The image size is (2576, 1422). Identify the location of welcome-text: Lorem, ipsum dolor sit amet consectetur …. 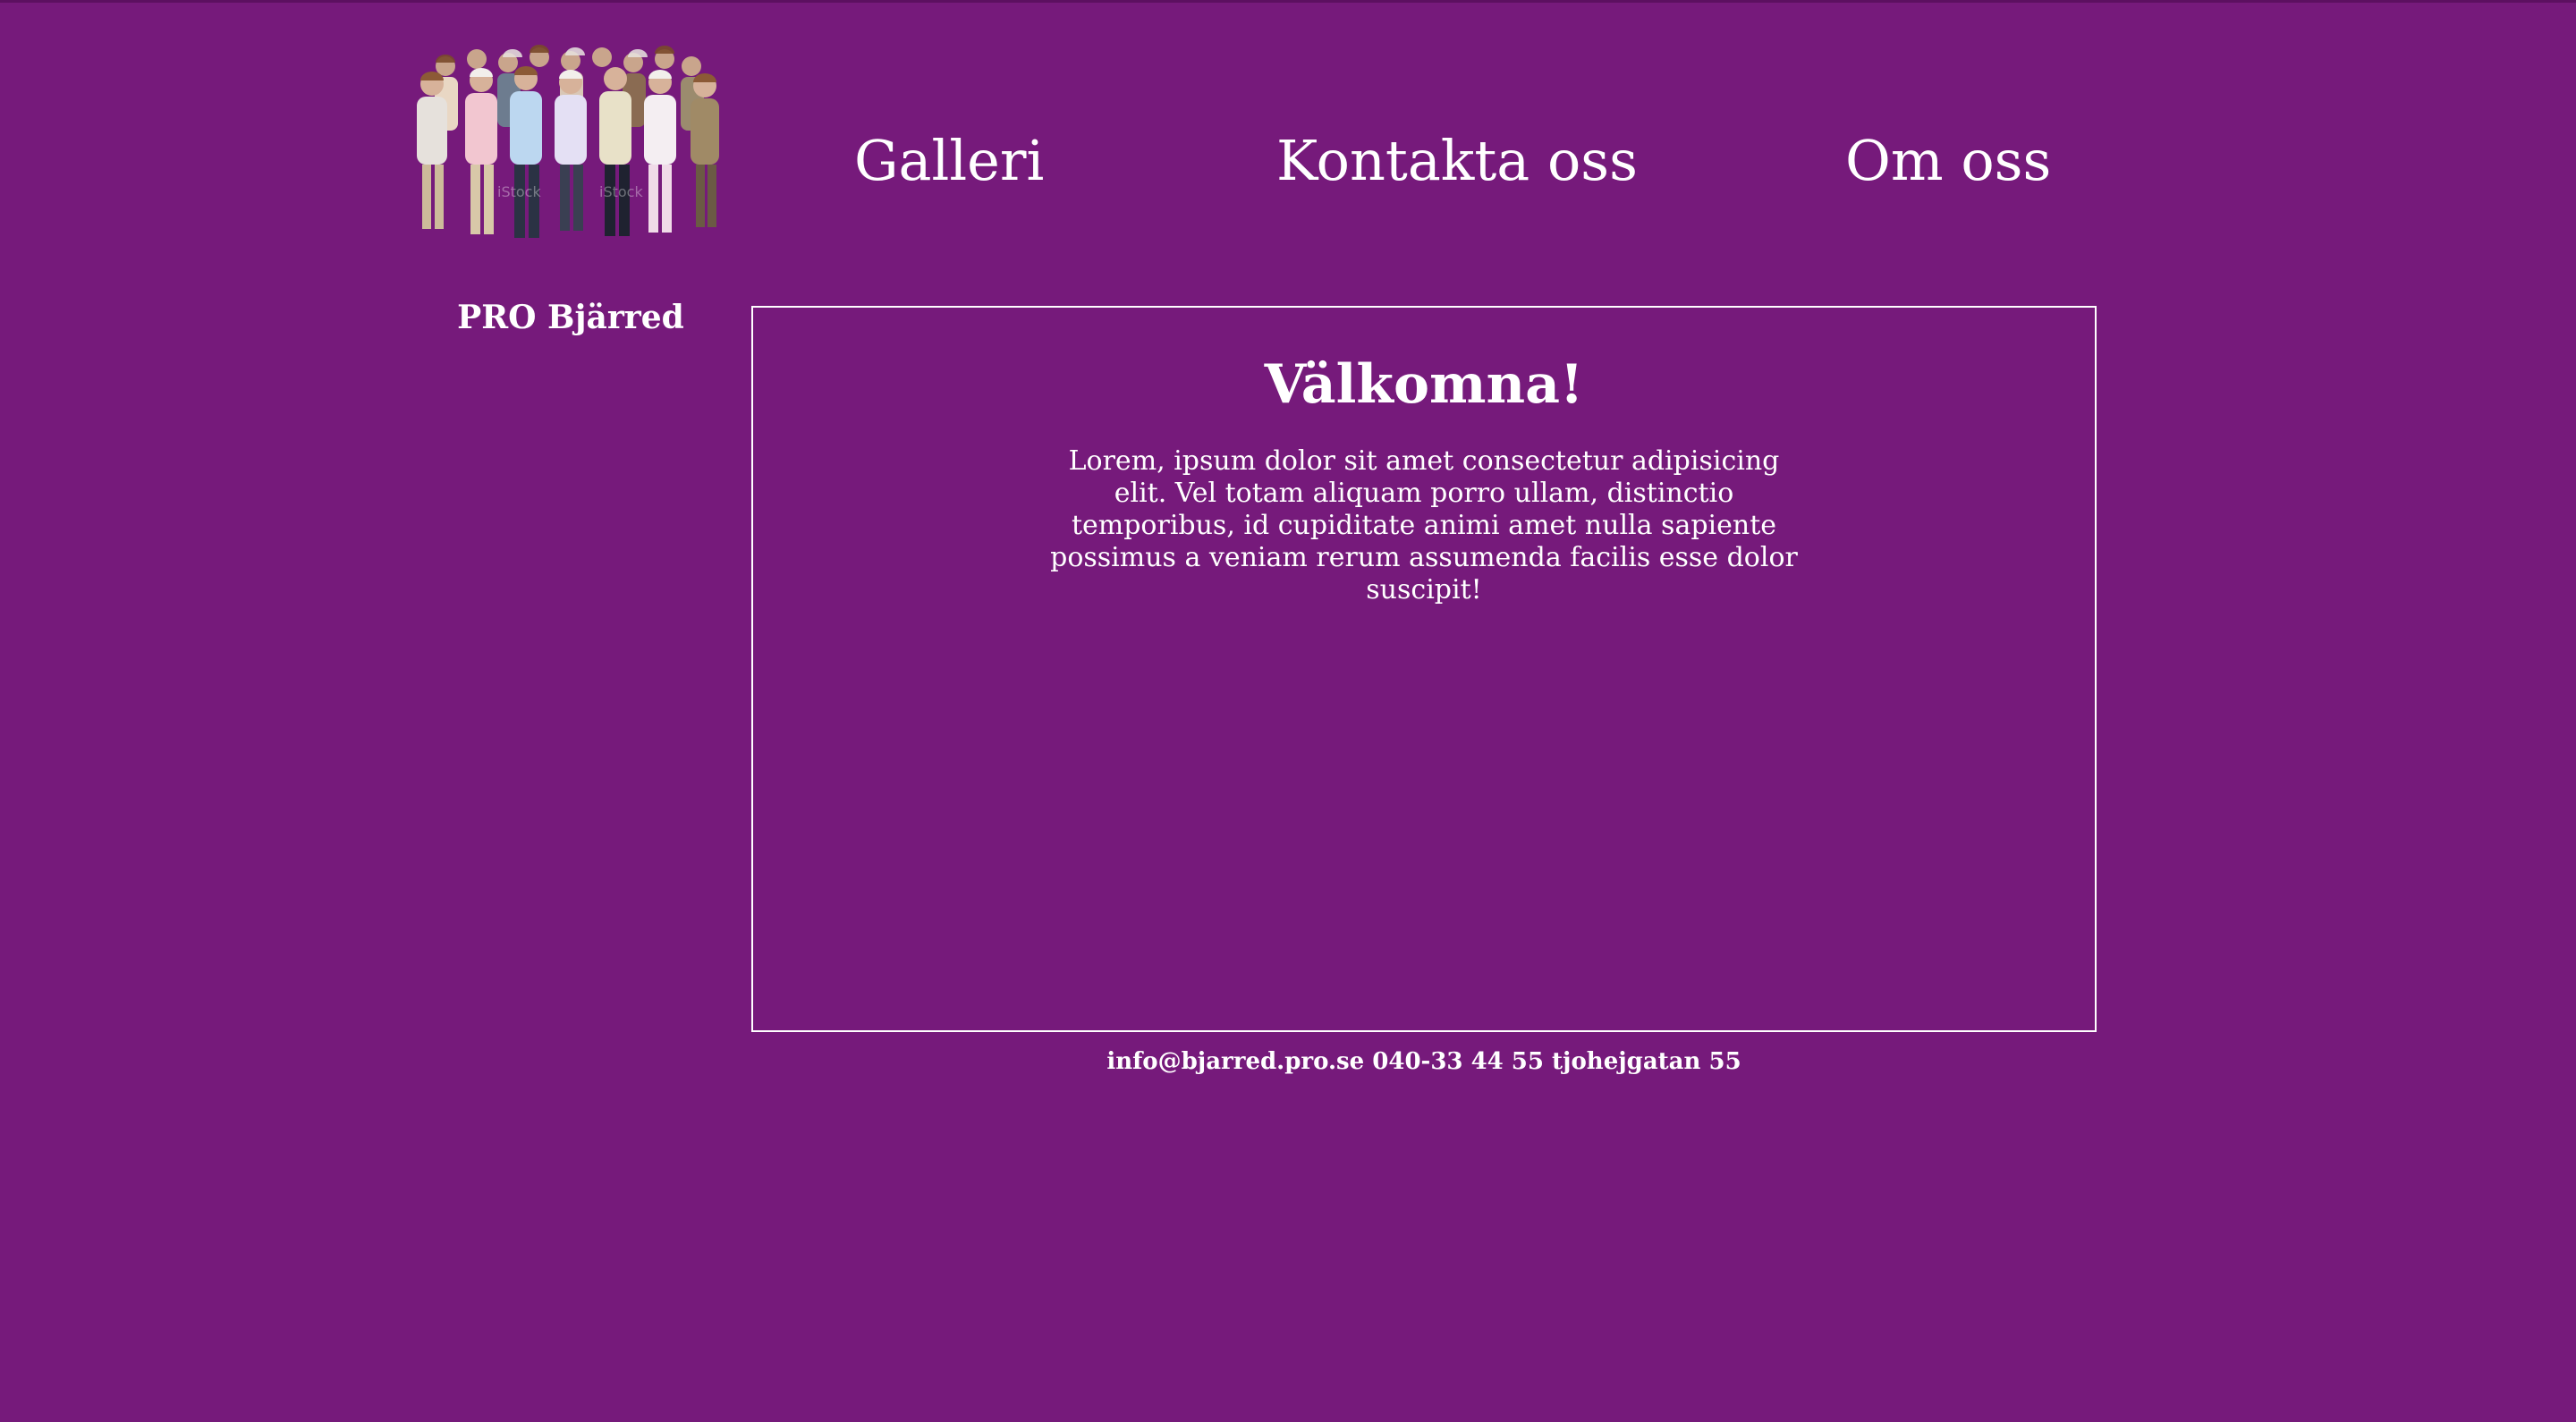
(1424, 525).